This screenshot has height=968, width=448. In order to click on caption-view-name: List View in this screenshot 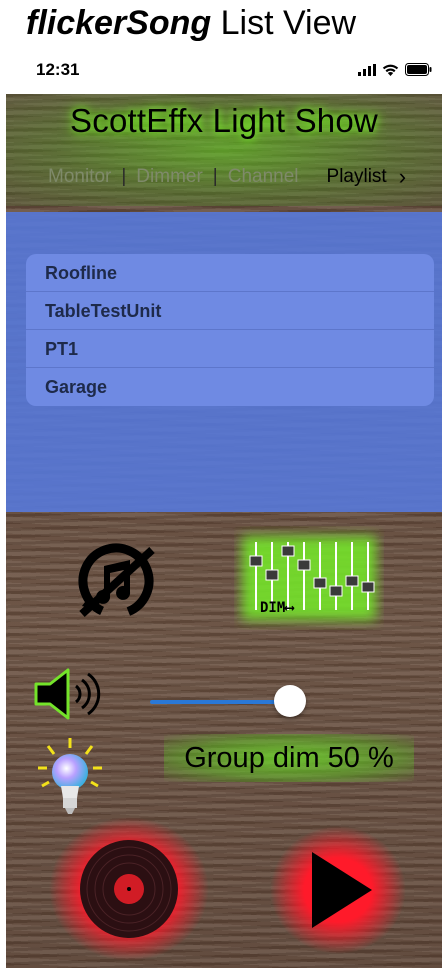, I will do `click(284, 23)`.